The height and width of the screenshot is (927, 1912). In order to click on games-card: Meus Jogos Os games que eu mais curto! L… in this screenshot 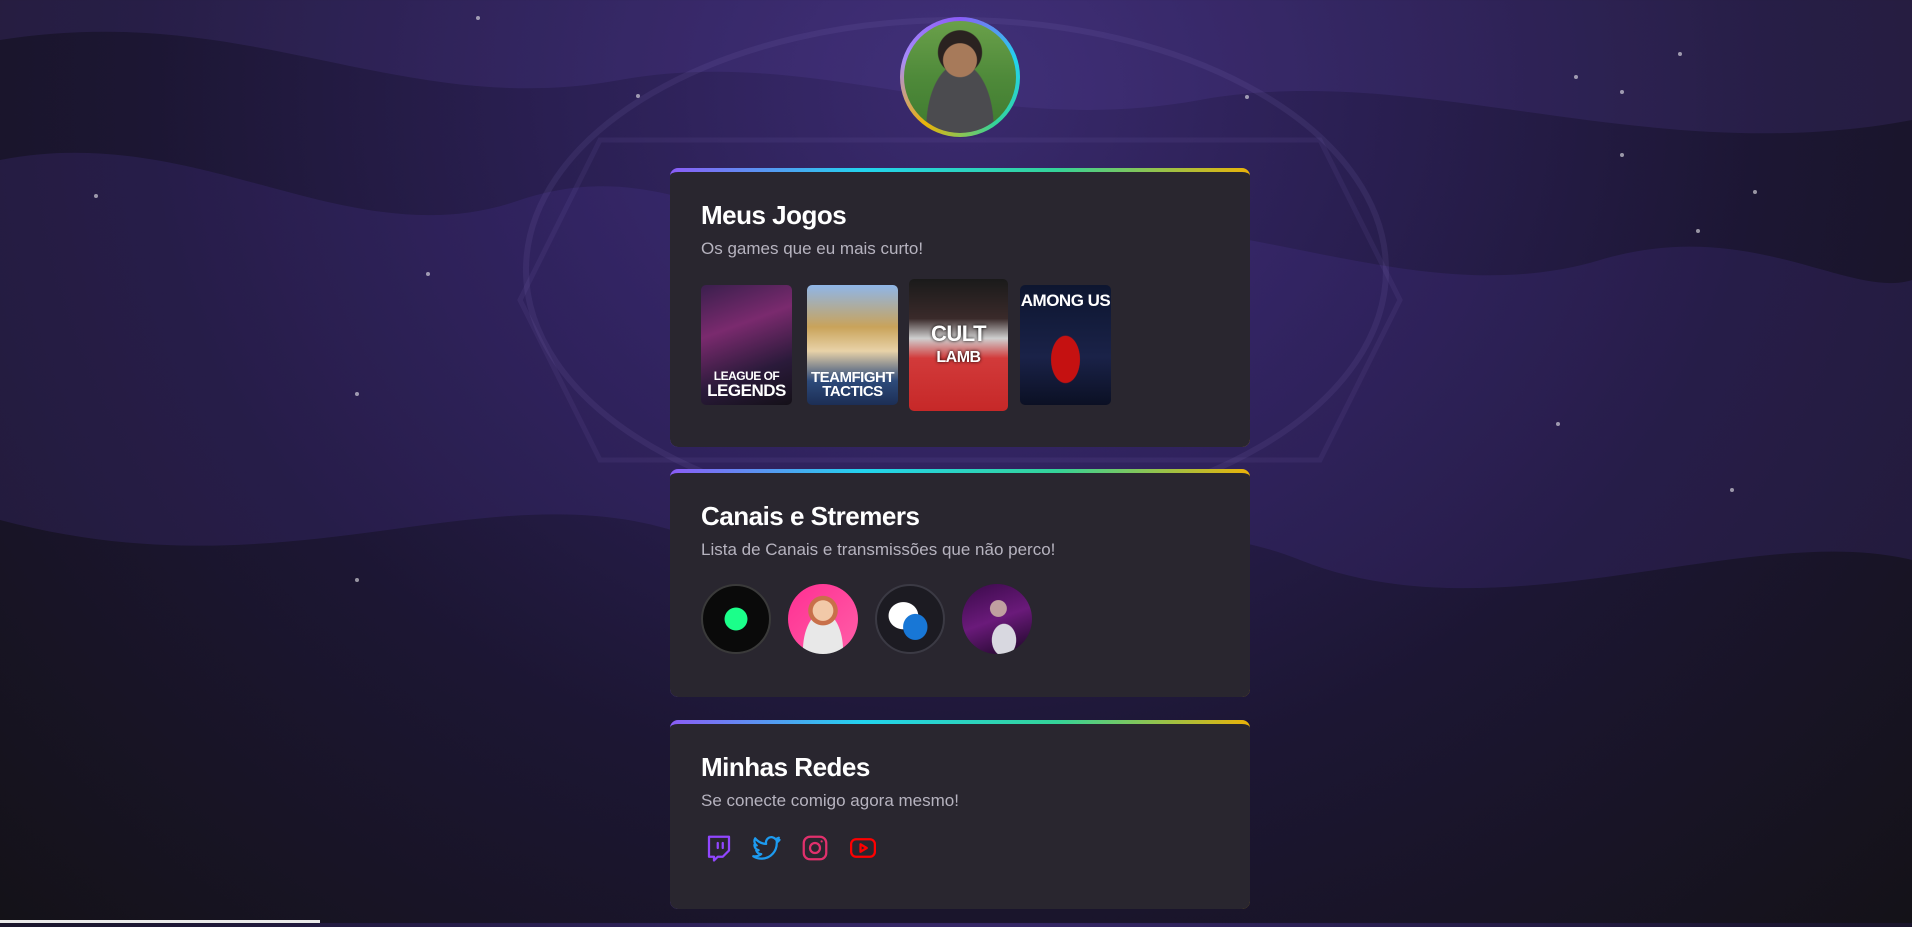, I will do `click(960, 307)`.